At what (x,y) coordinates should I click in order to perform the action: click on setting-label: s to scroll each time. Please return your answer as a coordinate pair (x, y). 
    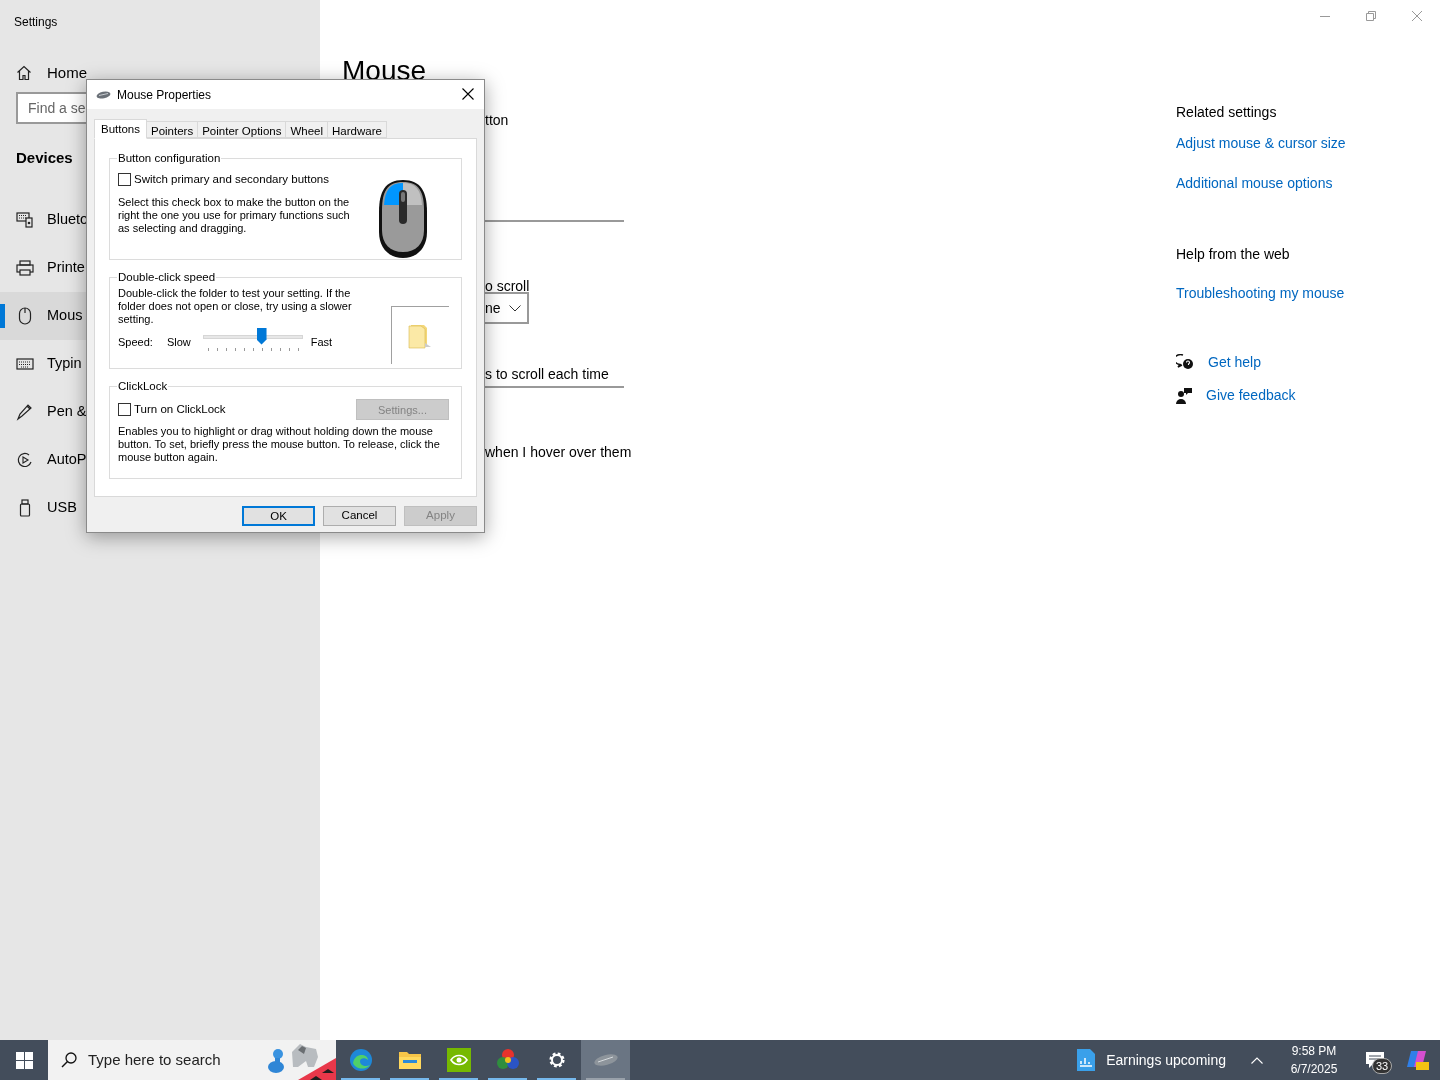
    Looking at the image, I should click on (547, 374).